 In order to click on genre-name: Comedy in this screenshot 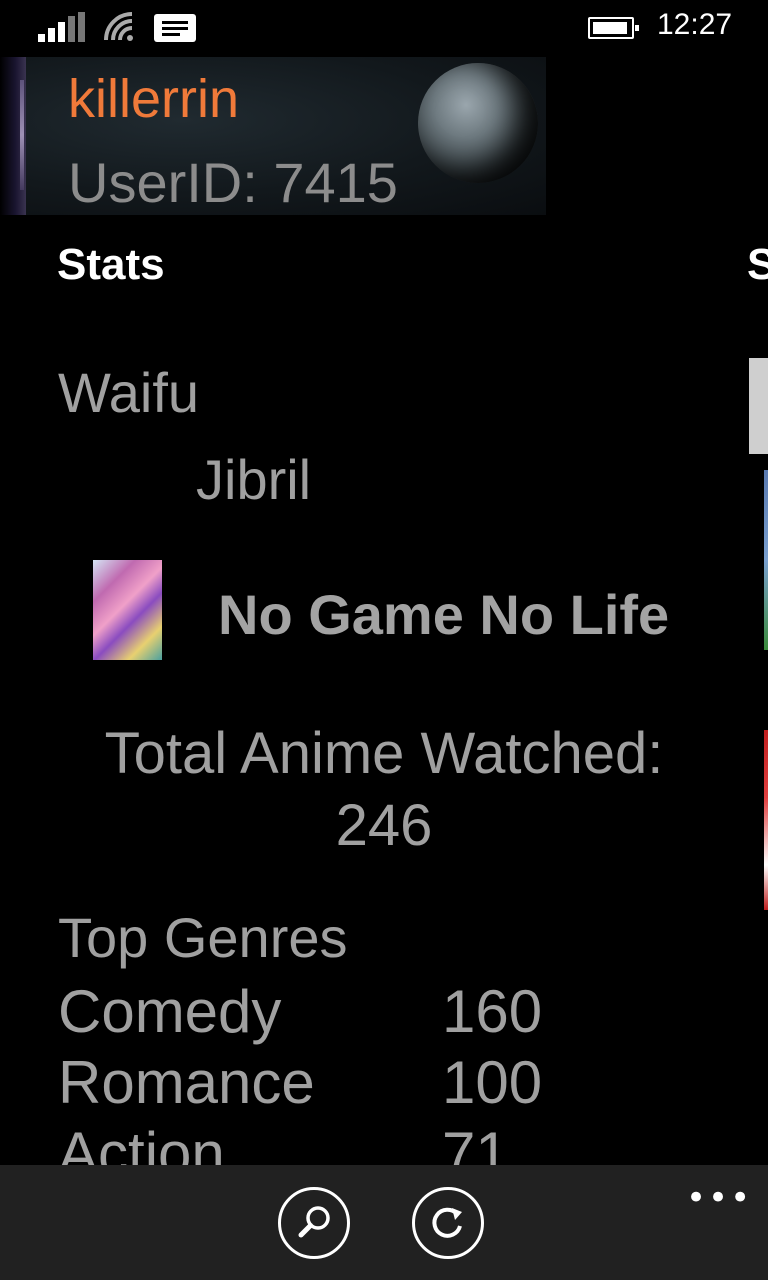, I will do `click(170, 1011)`.